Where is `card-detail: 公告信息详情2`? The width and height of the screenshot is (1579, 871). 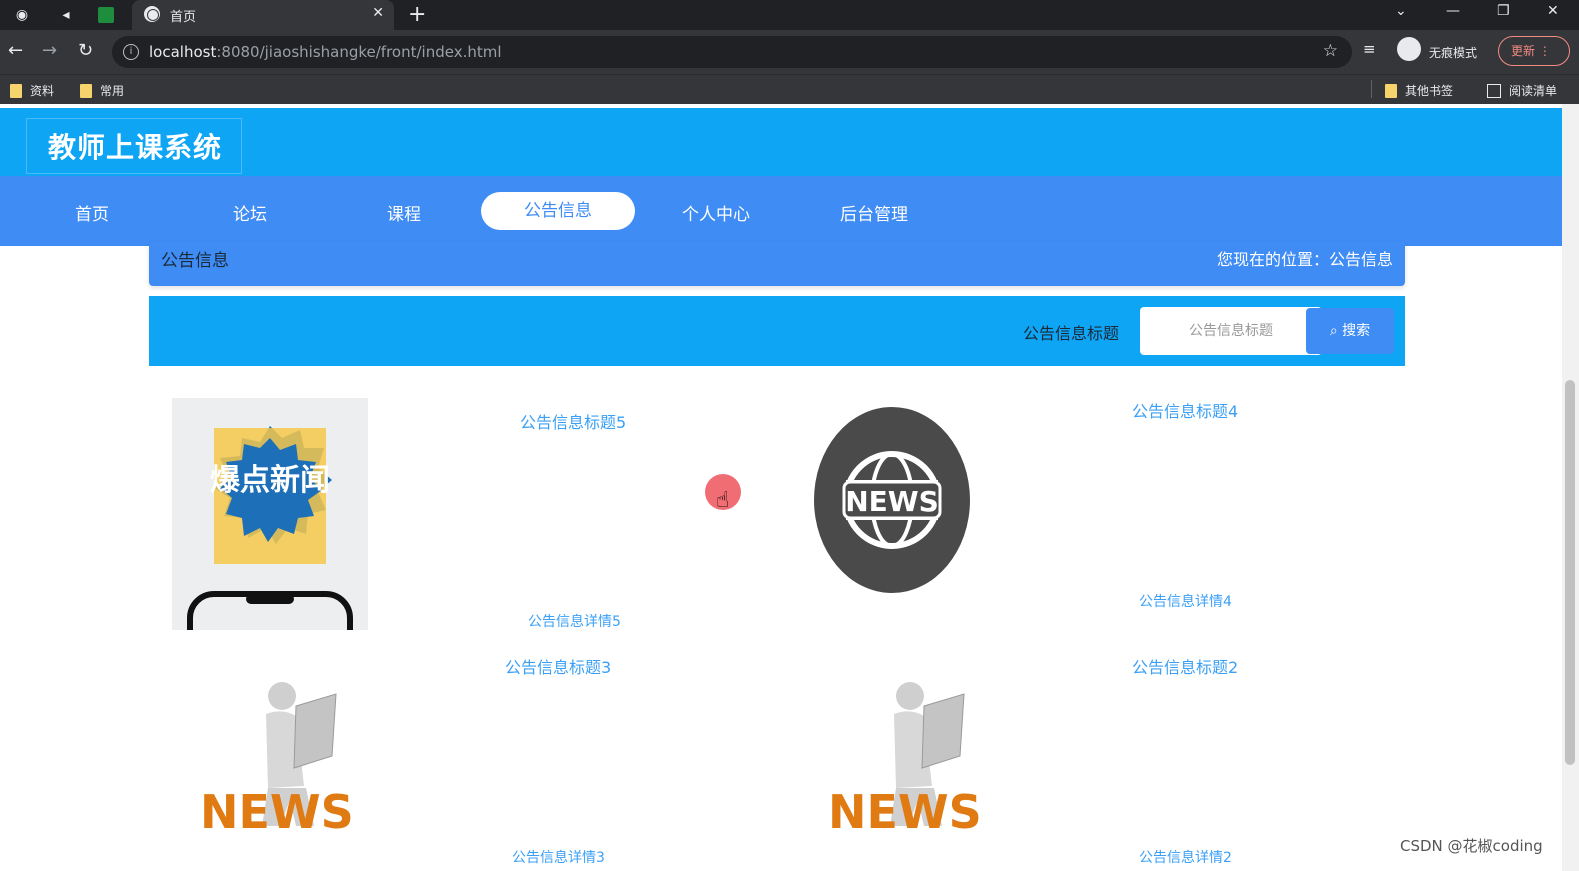 card-detail: 公告信息详情2 is located at coordinates (1185, 857).